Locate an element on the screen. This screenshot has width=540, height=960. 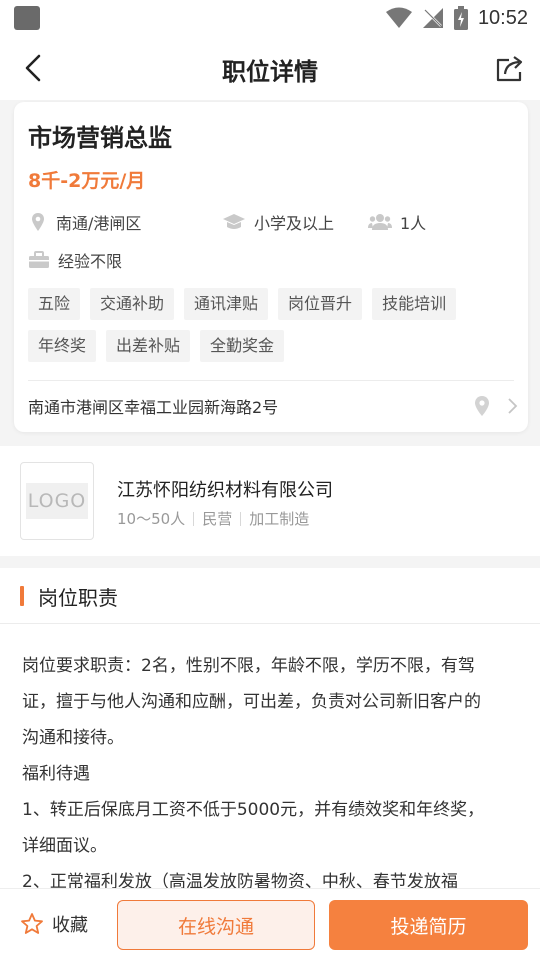
welfare-tag: 技能培训 is located at coordinates (414, 304).